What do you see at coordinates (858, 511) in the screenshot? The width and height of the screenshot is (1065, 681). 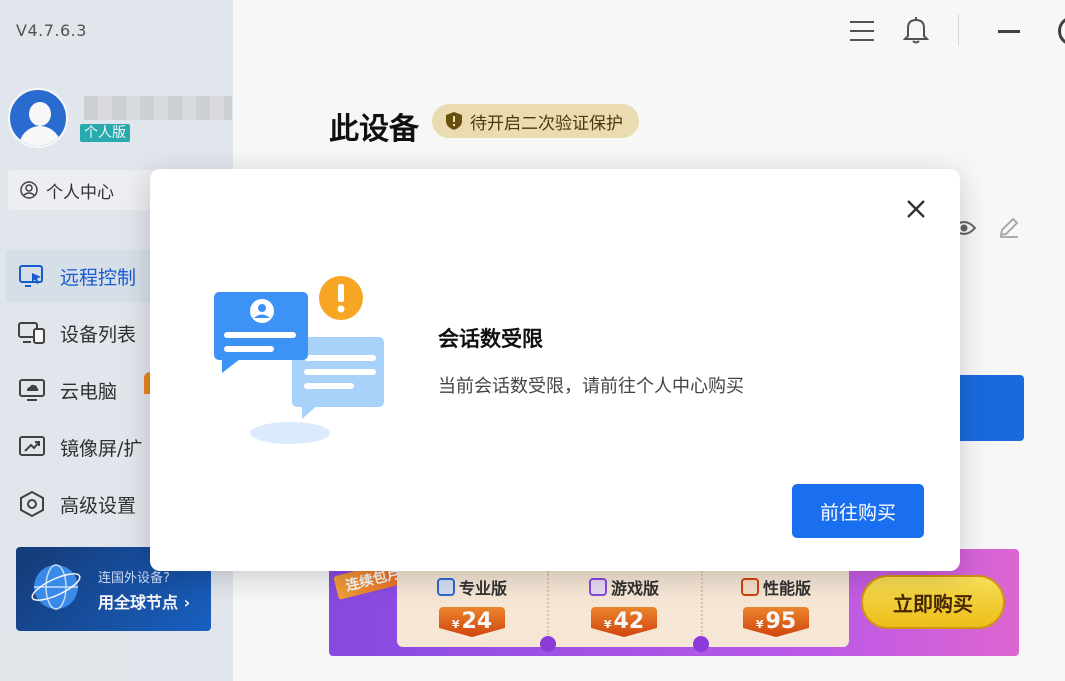 I see `go-purchase-button: 前往购买` at bounding box center [858, 511].